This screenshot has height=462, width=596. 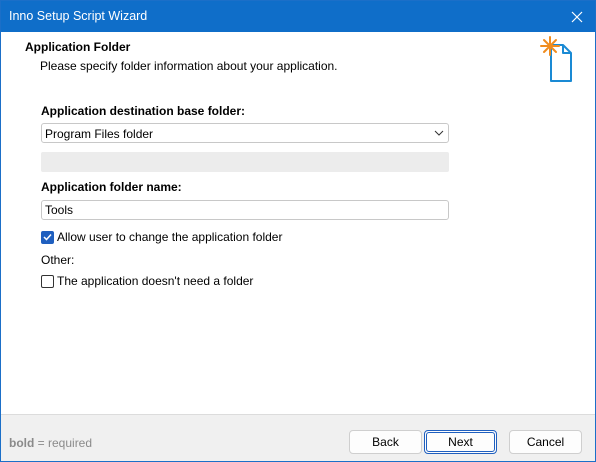 What do you see at coordinates (99, 134) in the screenshot?
I see `base-folder-value: Program Files folder` at bounding box center [99, 134].